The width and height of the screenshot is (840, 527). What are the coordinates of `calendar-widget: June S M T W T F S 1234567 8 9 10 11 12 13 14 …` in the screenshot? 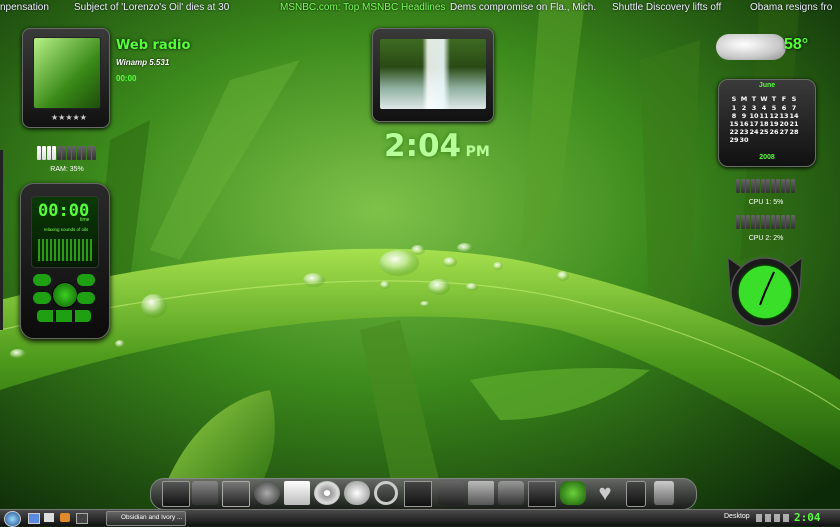 It's located at (767, 123).